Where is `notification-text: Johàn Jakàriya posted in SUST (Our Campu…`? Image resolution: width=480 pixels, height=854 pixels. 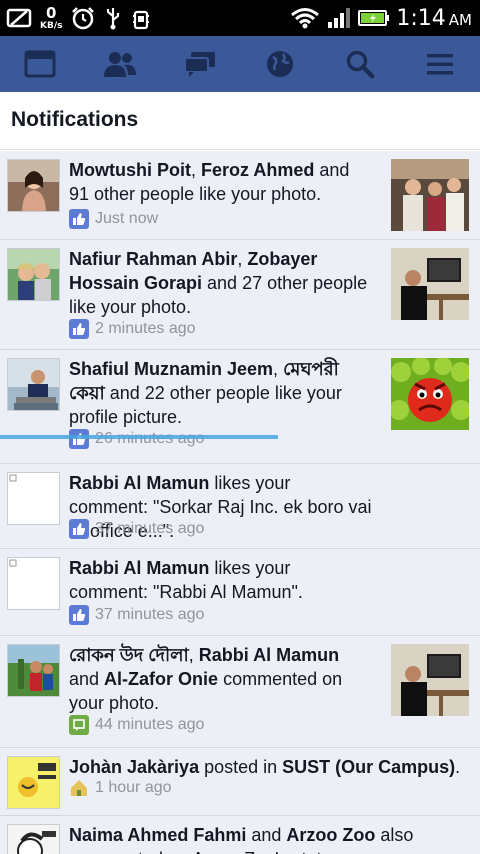
notification-text: Johàn Jakàriya posted in SUST (Our Campu… is located at coordinates (269, 767).